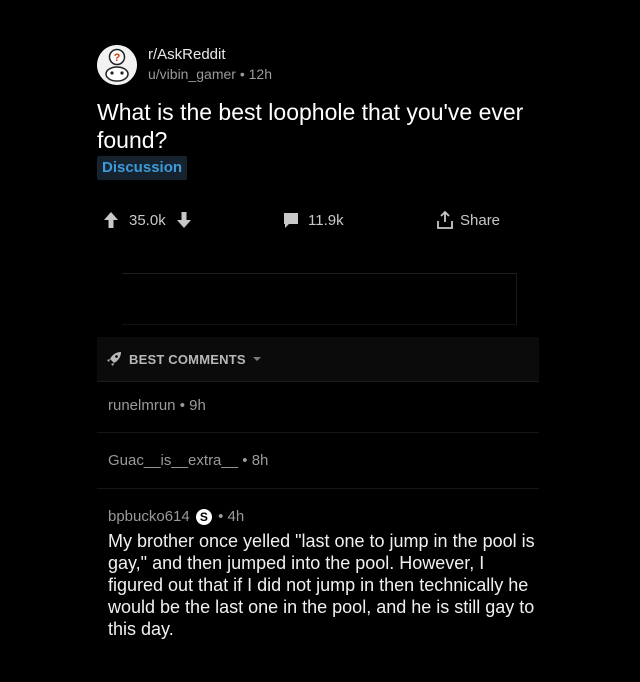 Image resolution: width=640 pixels, height=682 pixels. Describe the element at coordinates (197, 405) in the screenshot. I see `comment-age: 9h` at that location.